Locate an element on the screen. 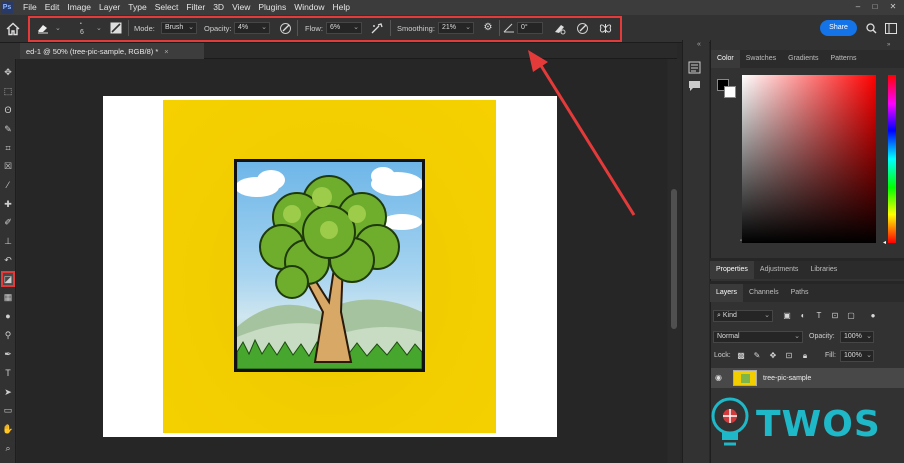 Image resolution: width=904 pixels, height=463 pixels. tab-gradients: Gradients is located at coordinates (803, 59).